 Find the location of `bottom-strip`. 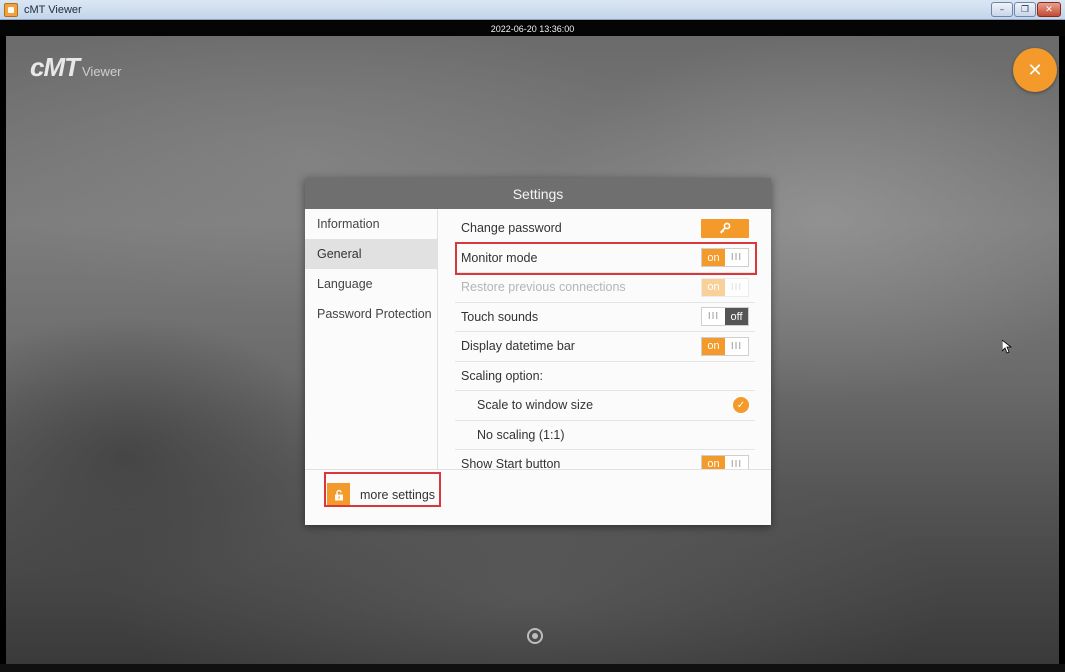

bottom-strip is located at coordinates (532, 668).